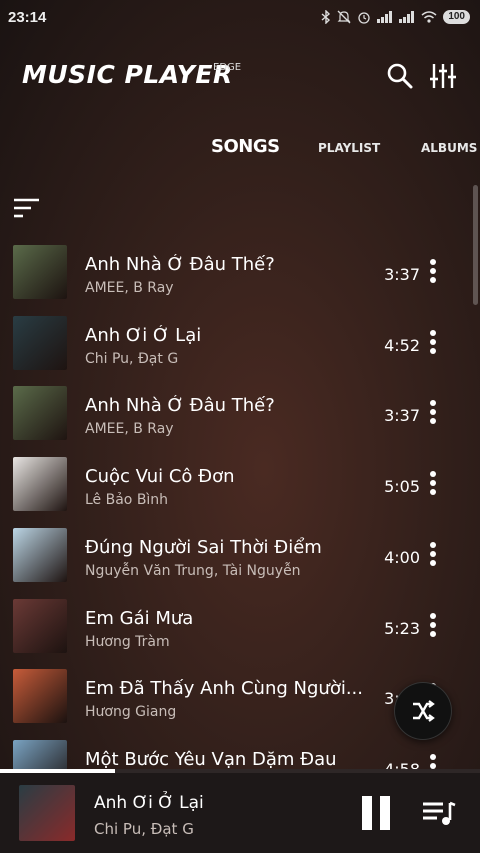 The image size is (480, 853). What do you see at coordinates (127, 74) in the screenshot?
I see `app-logo: MUSIC PLAYER` at bounding box center [127, 74].